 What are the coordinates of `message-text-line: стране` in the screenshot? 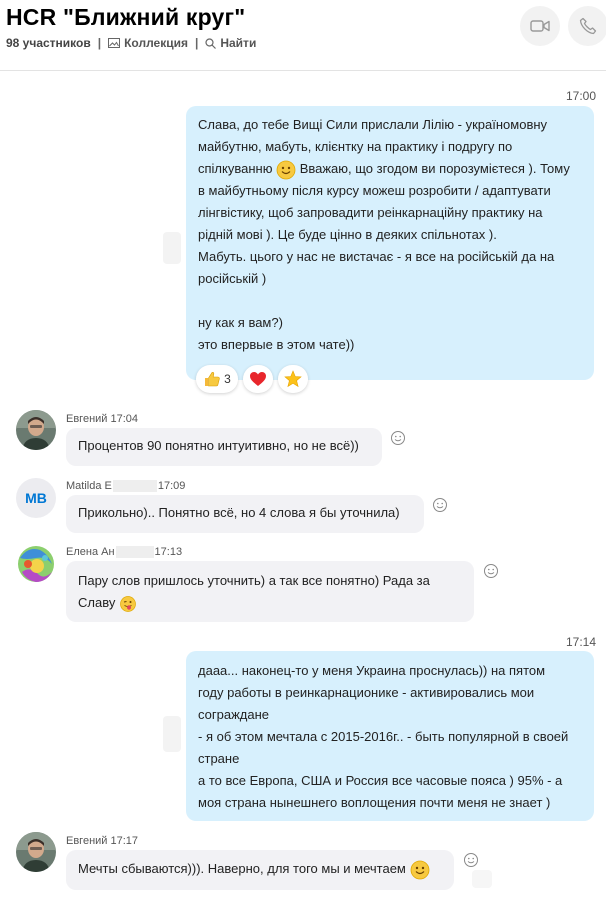 It's located at (219, 758).